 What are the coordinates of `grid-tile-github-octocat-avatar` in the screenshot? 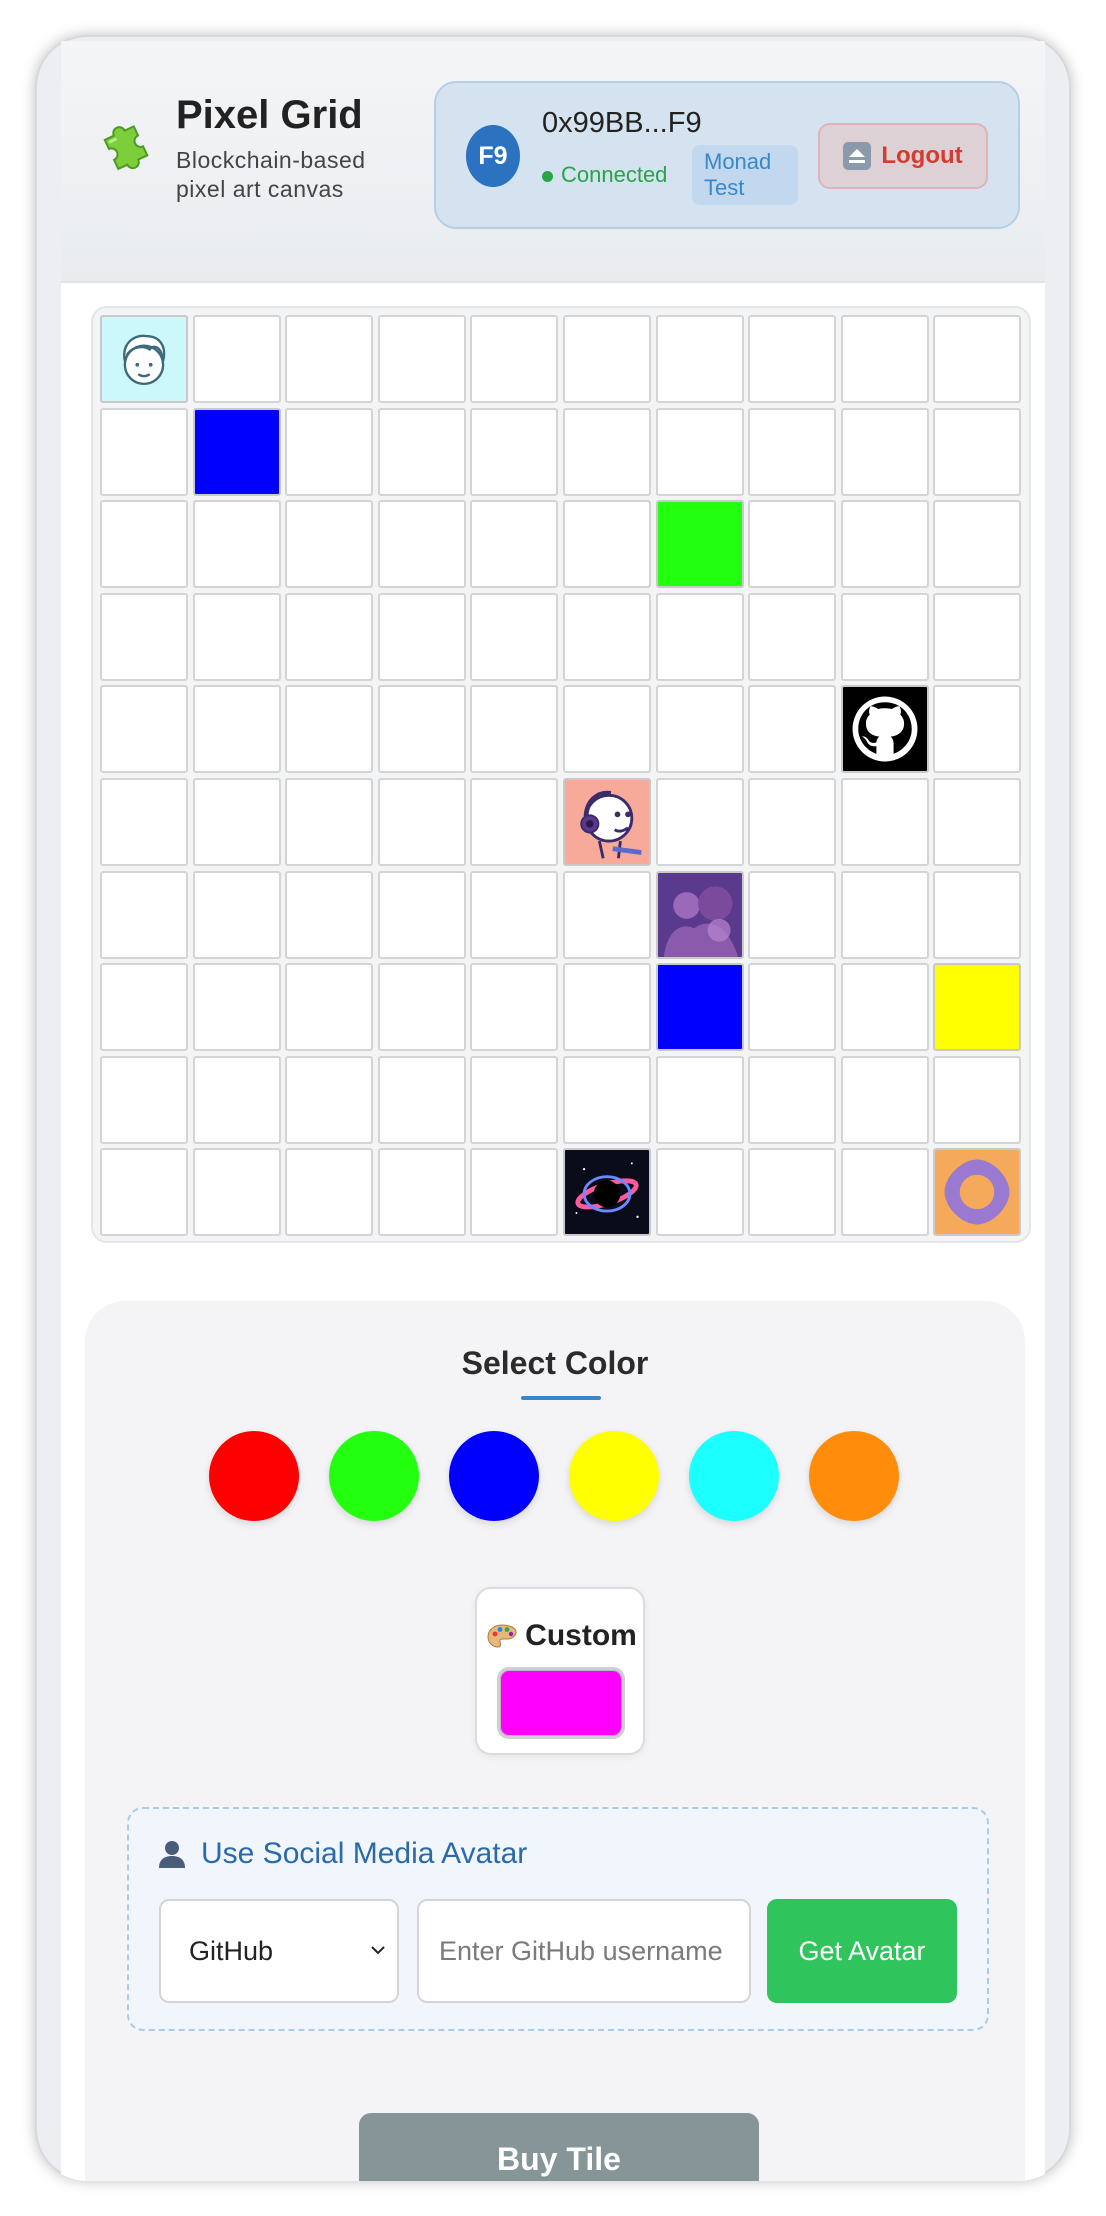 It's located at (884, 729).